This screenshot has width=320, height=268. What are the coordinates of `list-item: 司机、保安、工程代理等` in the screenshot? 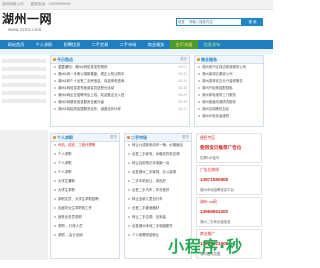 It's located at (85, 145).